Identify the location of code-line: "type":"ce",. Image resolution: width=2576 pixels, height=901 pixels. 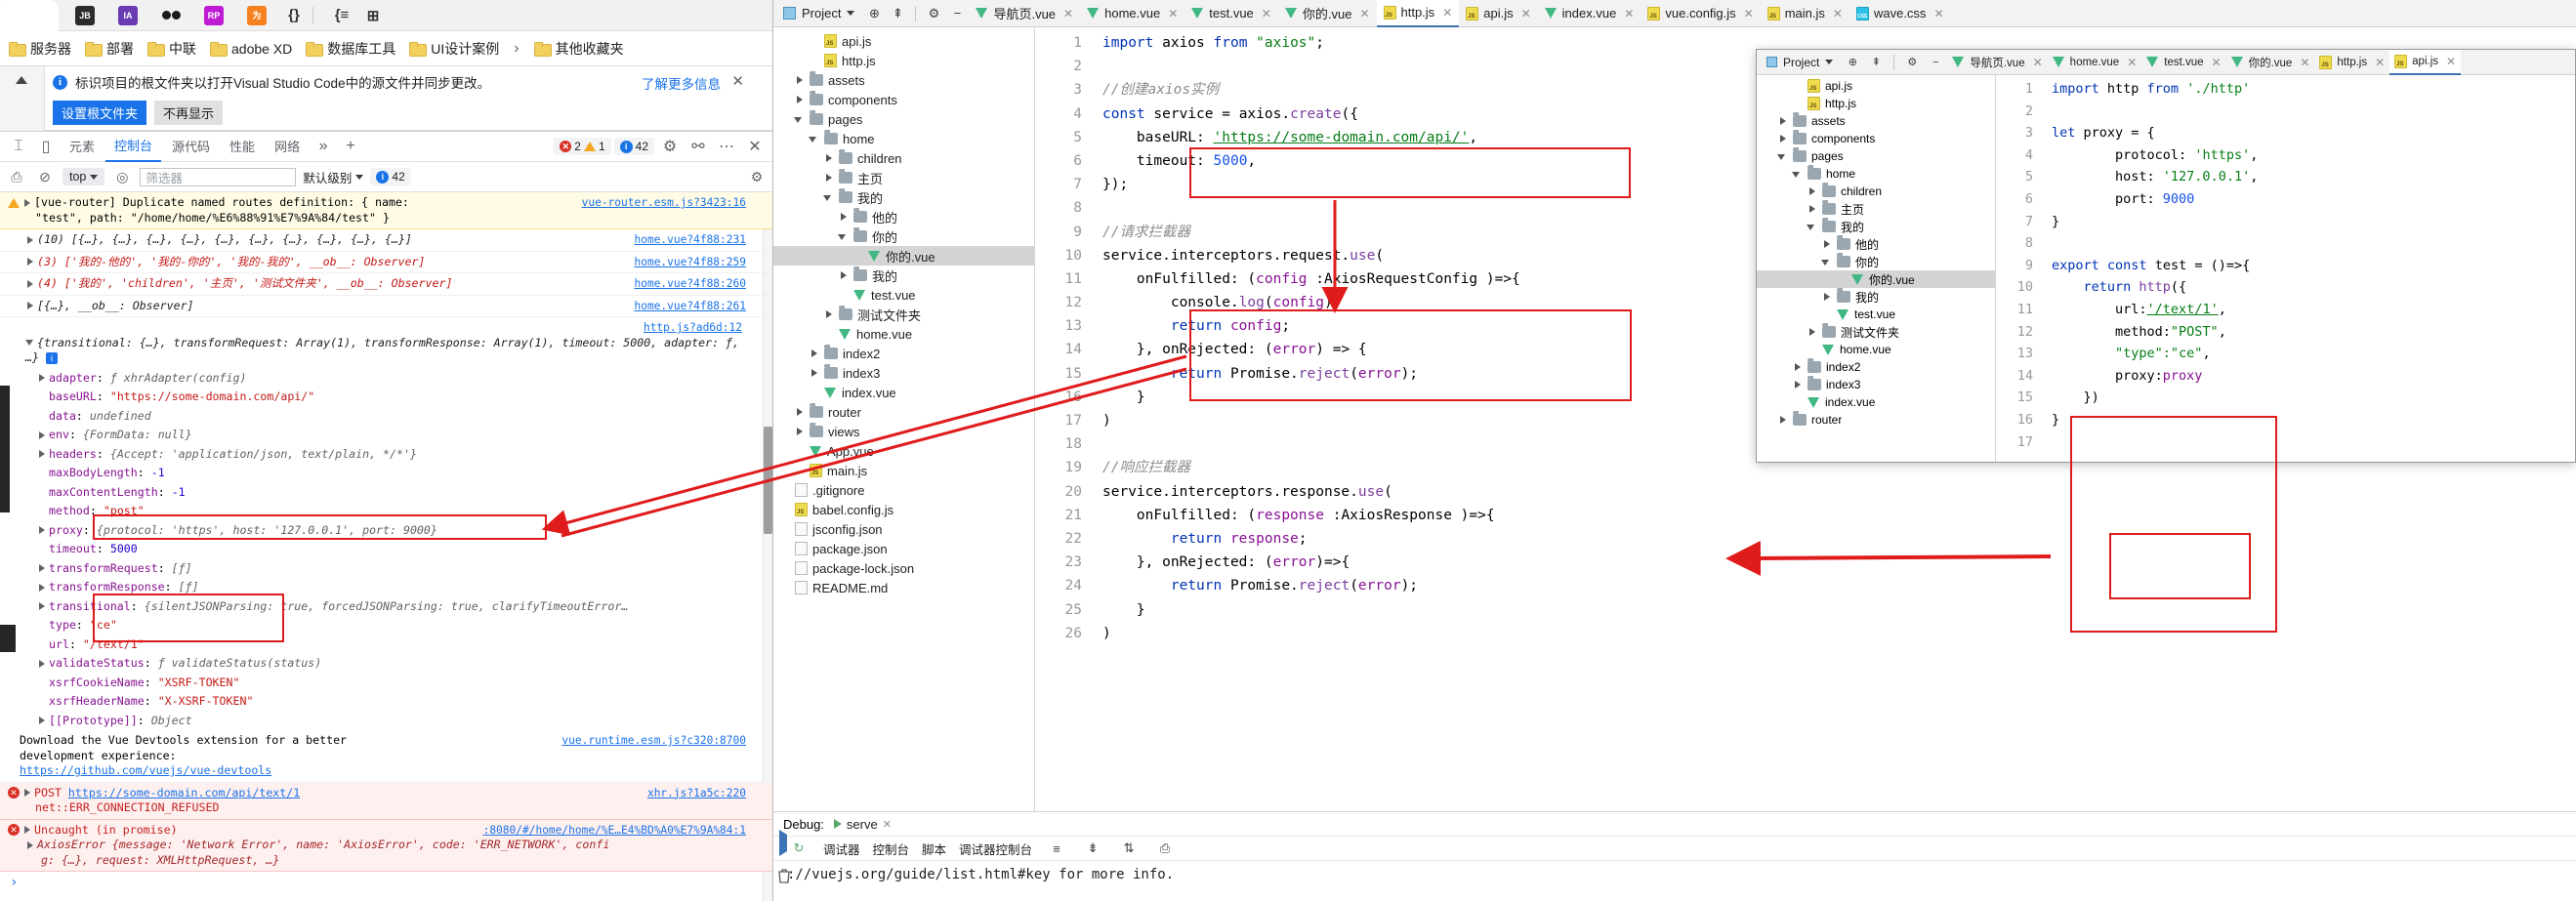
(2313, 354).